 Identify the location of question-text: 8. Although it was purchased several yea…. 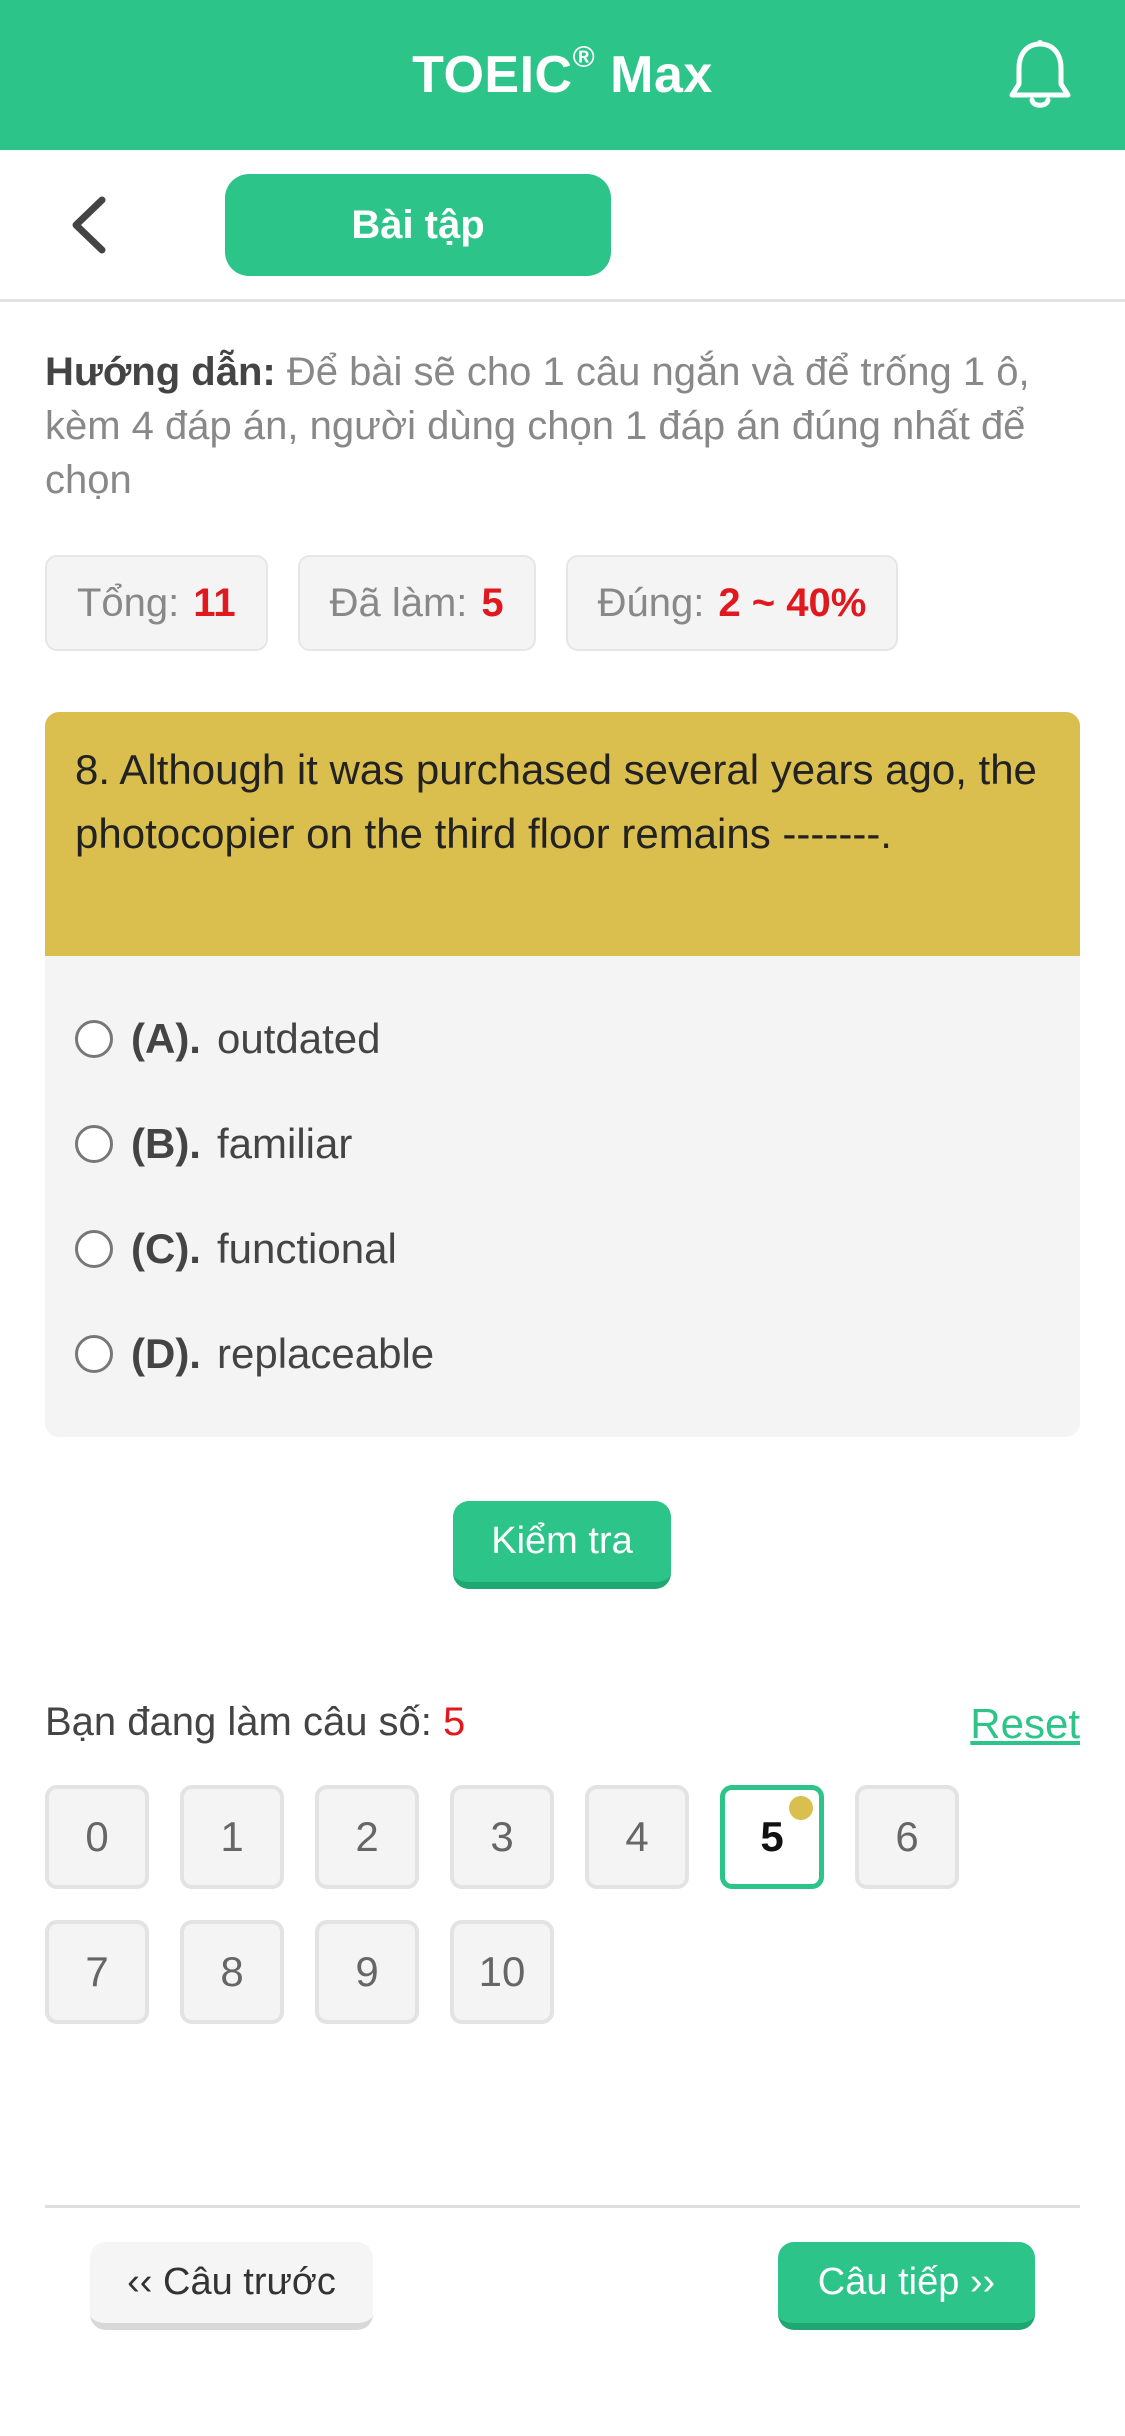
(562, 834).